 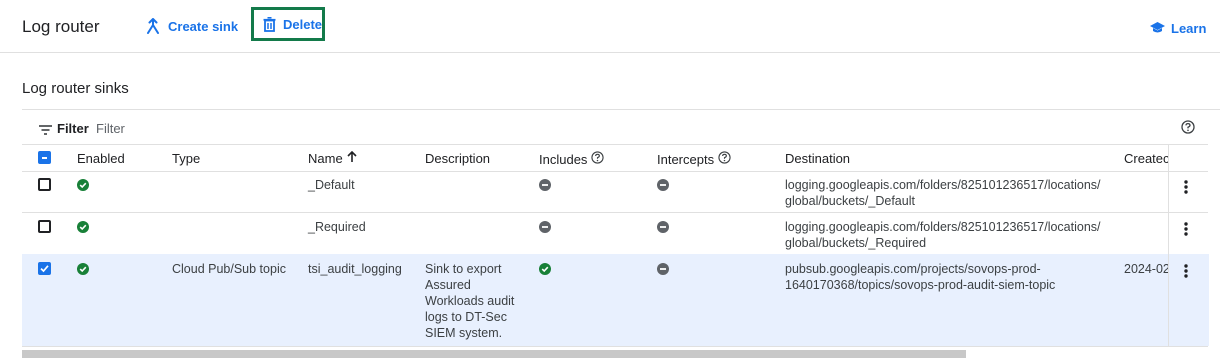 I want to click on filter-bar: Filter, so click(x=621, y=127).